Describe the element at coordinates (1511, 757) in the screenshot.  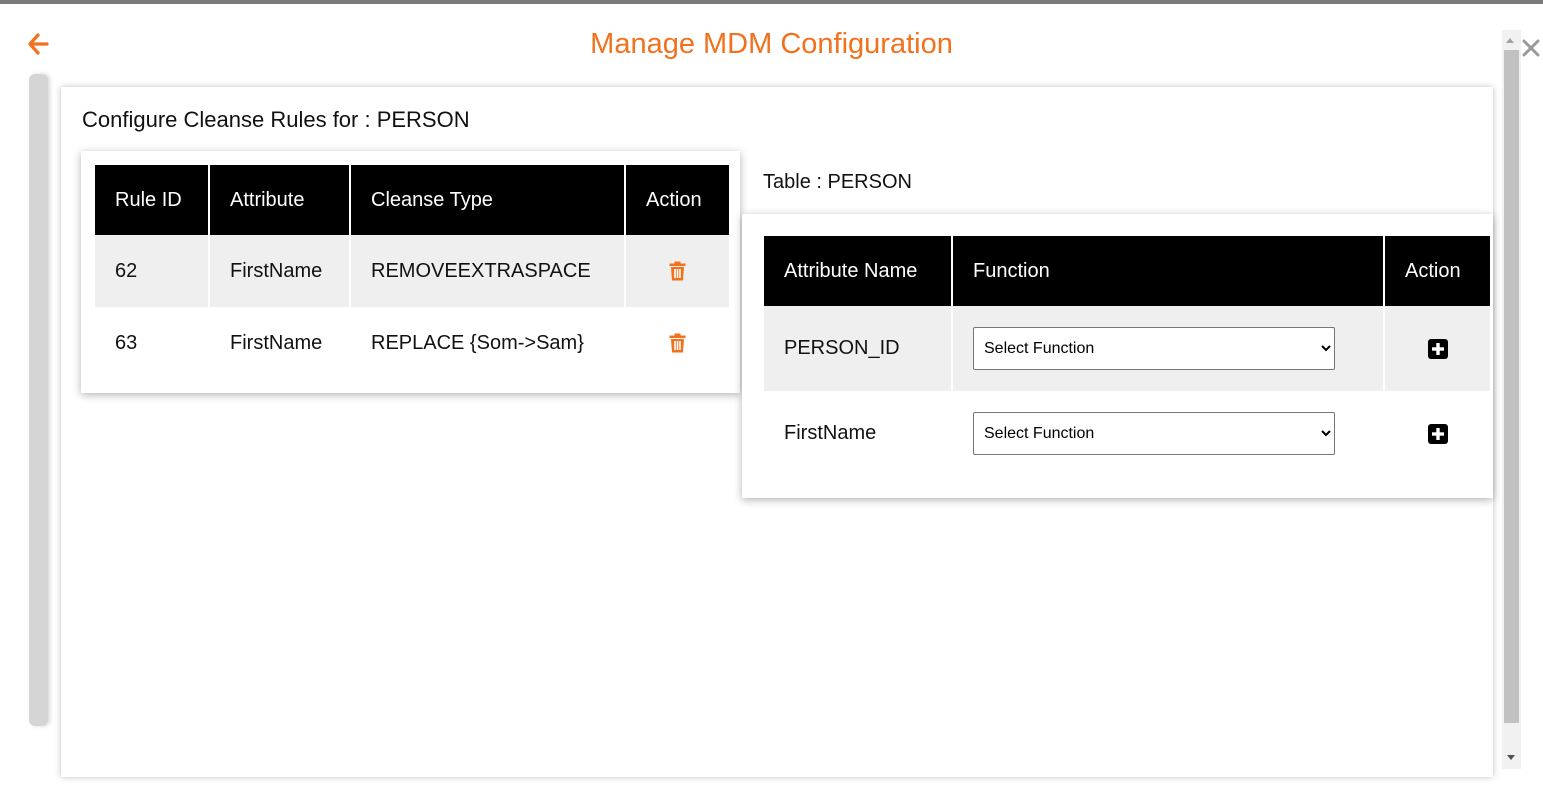
I see `scroll-down-arrow-icon` at that location.